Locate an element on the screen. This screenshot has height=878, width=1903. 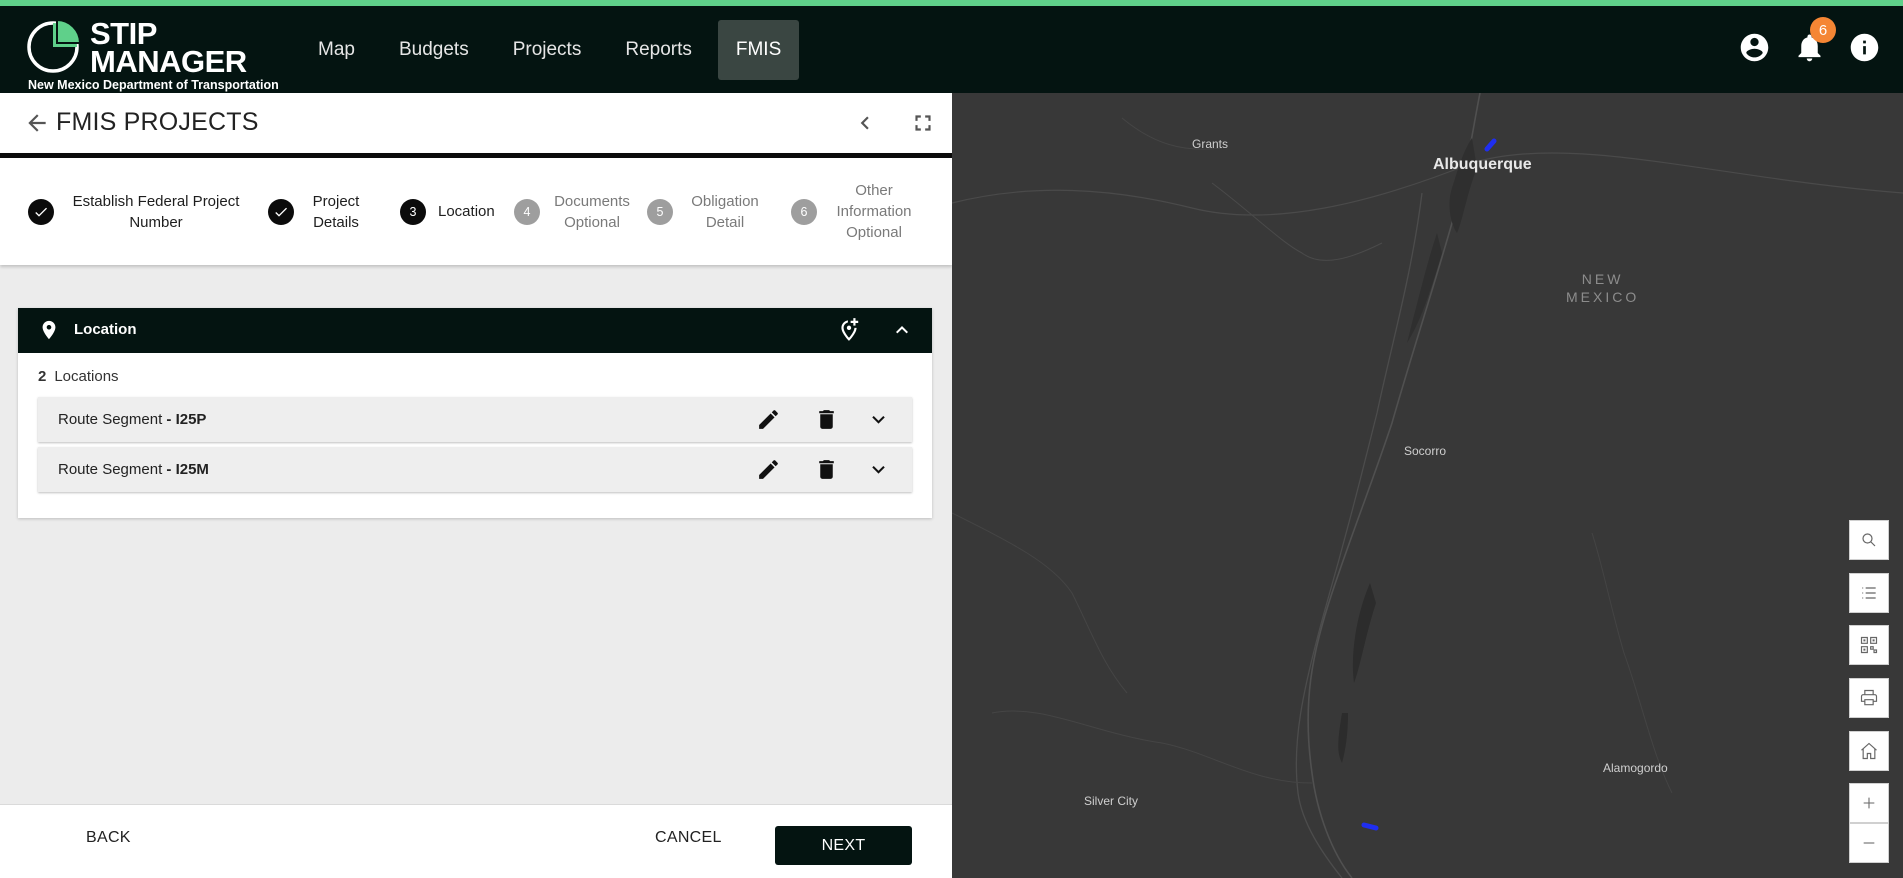
step-project-details: Project Details is located at coordinates (317, 211).